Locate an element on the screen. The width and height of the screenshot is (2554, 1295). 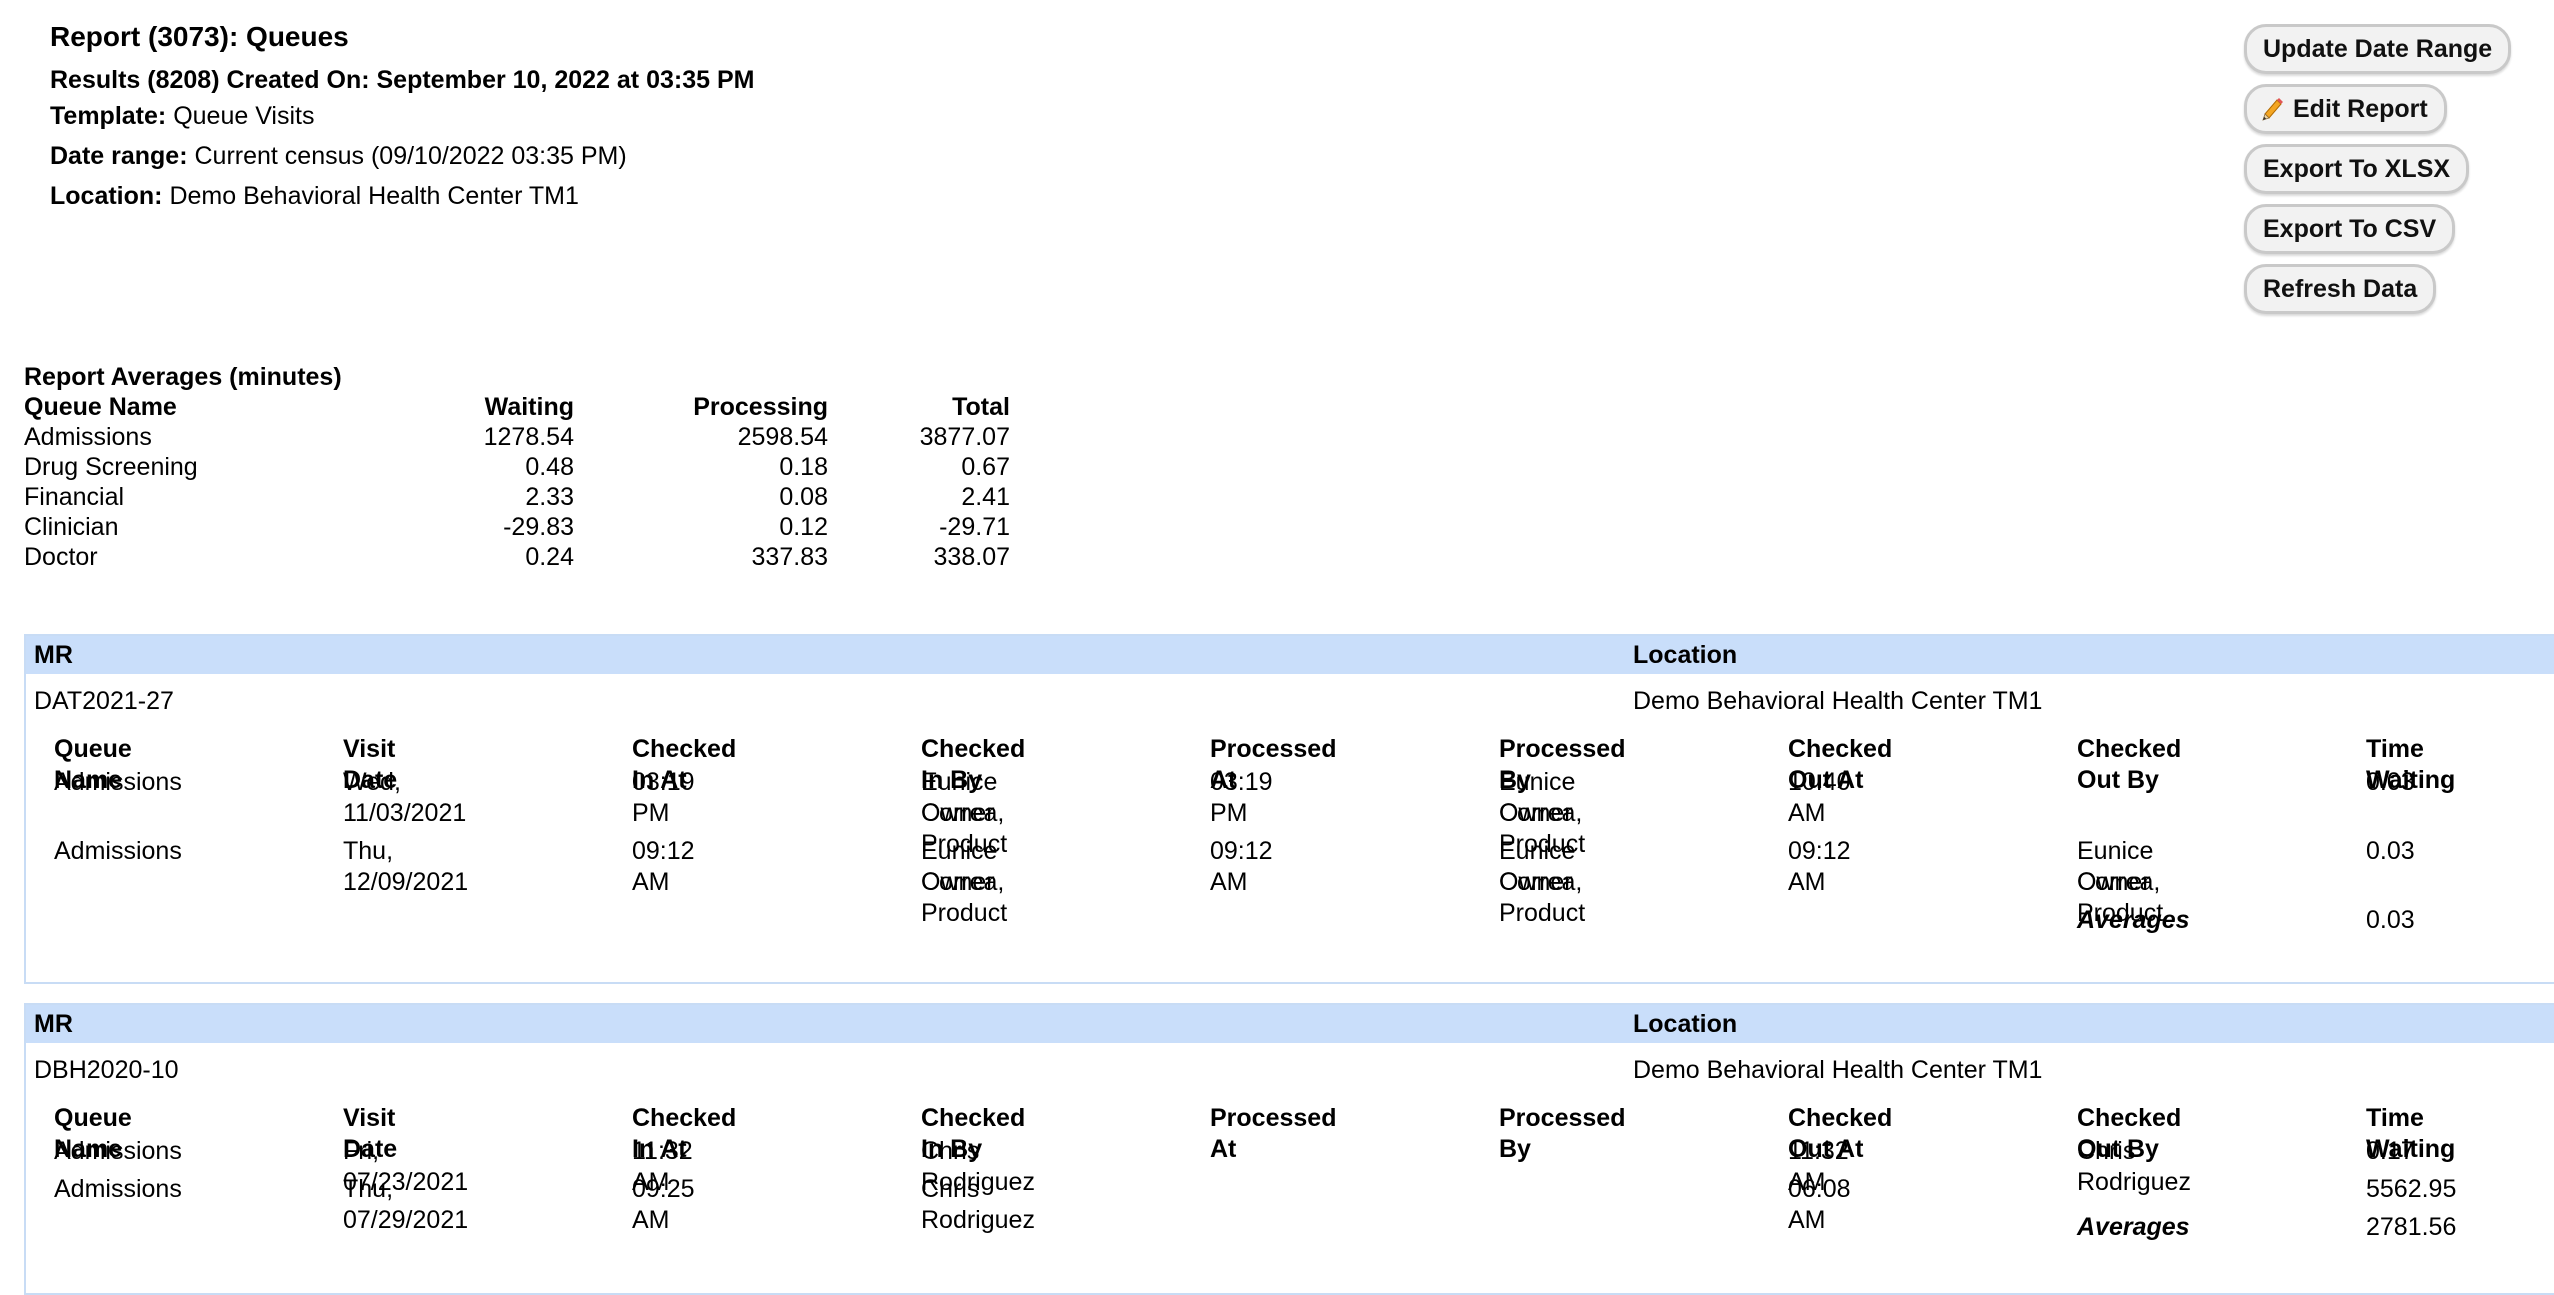
processing-value: 0.18 is located at coordinates (803, 467).